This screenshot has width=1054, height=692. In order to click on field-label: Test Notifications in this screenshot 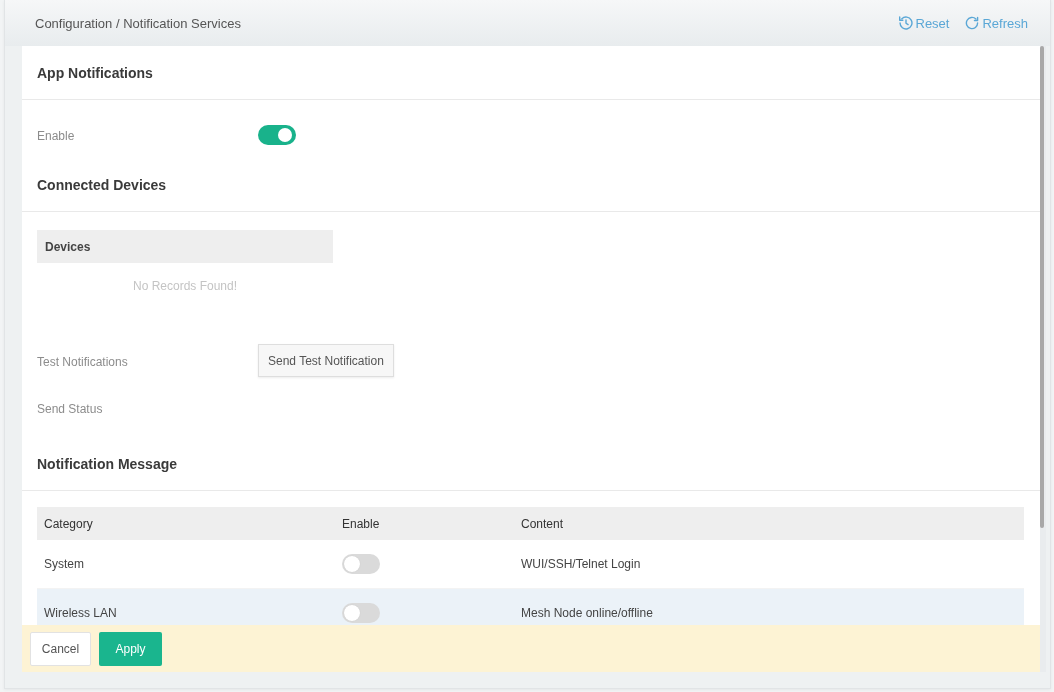, I will do `click(82, 361)`.